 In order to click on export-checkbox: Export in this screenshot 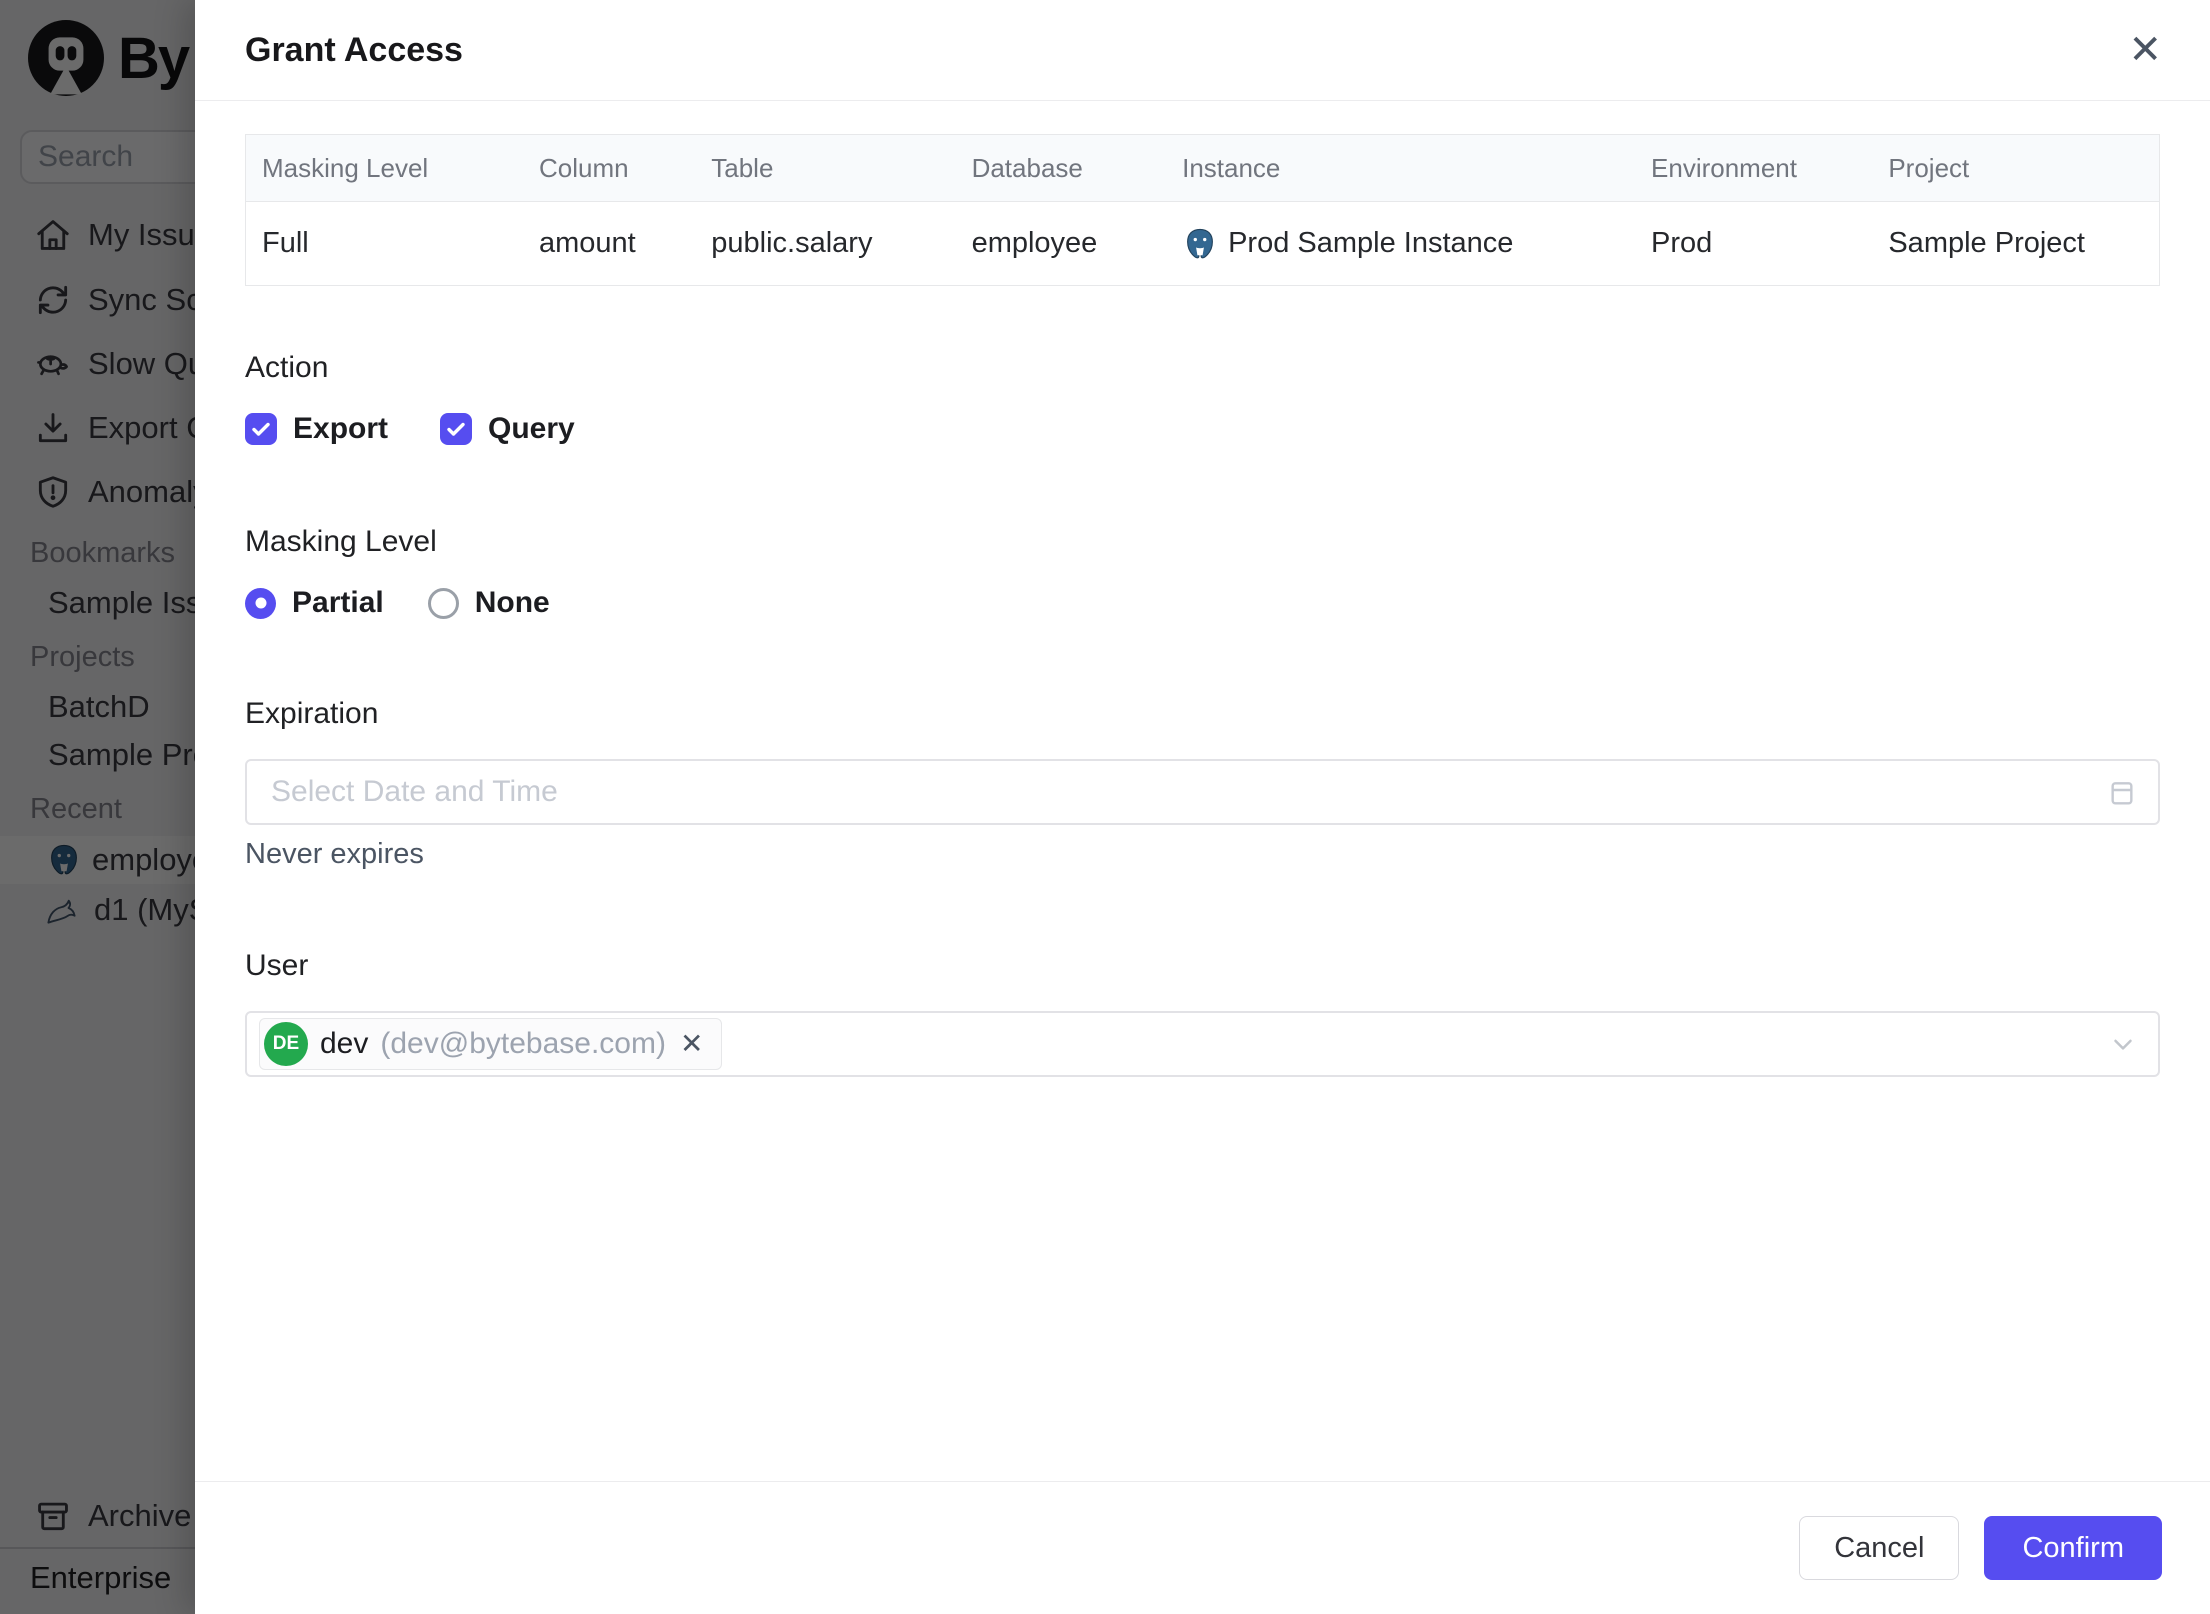, I will do `click(316, 429)`.